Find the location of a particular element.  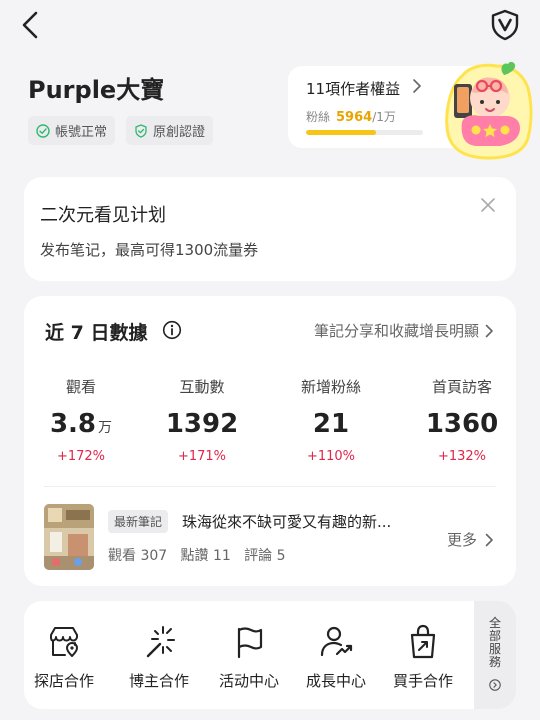

latest-note-tag: 最新筆記 is located at coordinates (138, 521).